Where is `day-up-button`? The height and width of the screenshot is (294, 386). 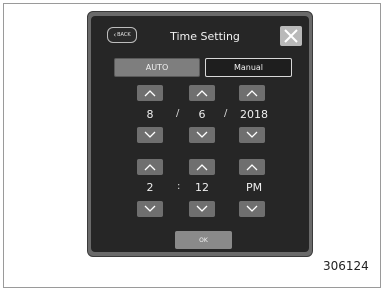 day-up-button is located at coordinates (202, 93).